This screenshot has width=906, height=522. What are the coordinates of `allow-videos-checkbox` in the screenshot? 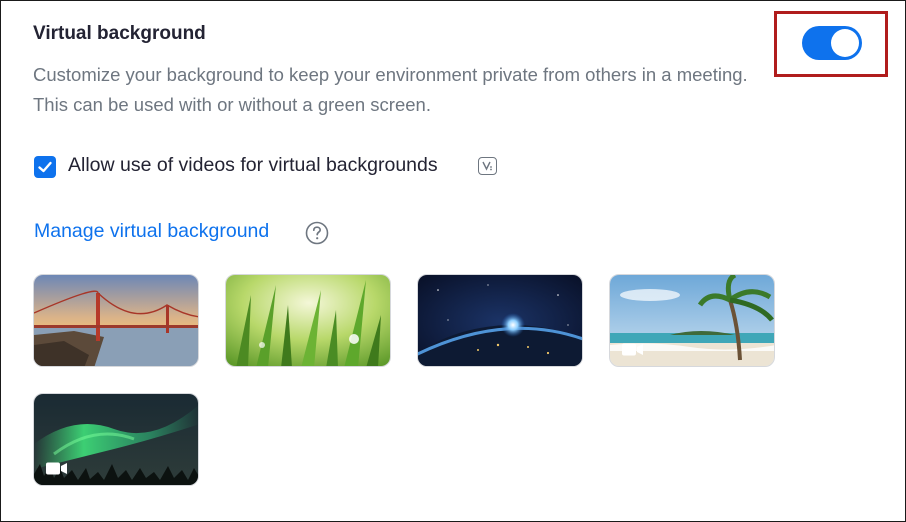 It's located at (45, 167).